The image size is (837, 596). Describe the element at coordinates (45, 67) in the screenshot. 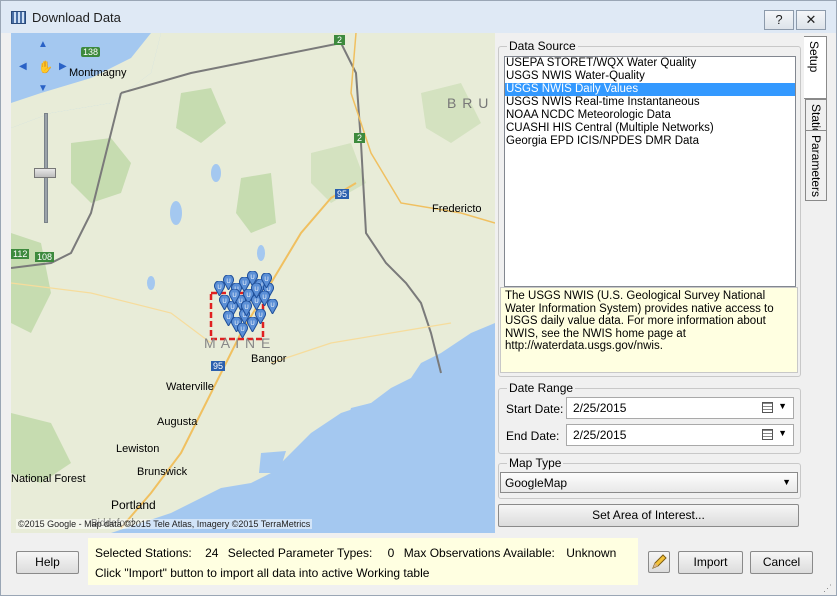

I see `pan-hand-icon: ✋` at that location.